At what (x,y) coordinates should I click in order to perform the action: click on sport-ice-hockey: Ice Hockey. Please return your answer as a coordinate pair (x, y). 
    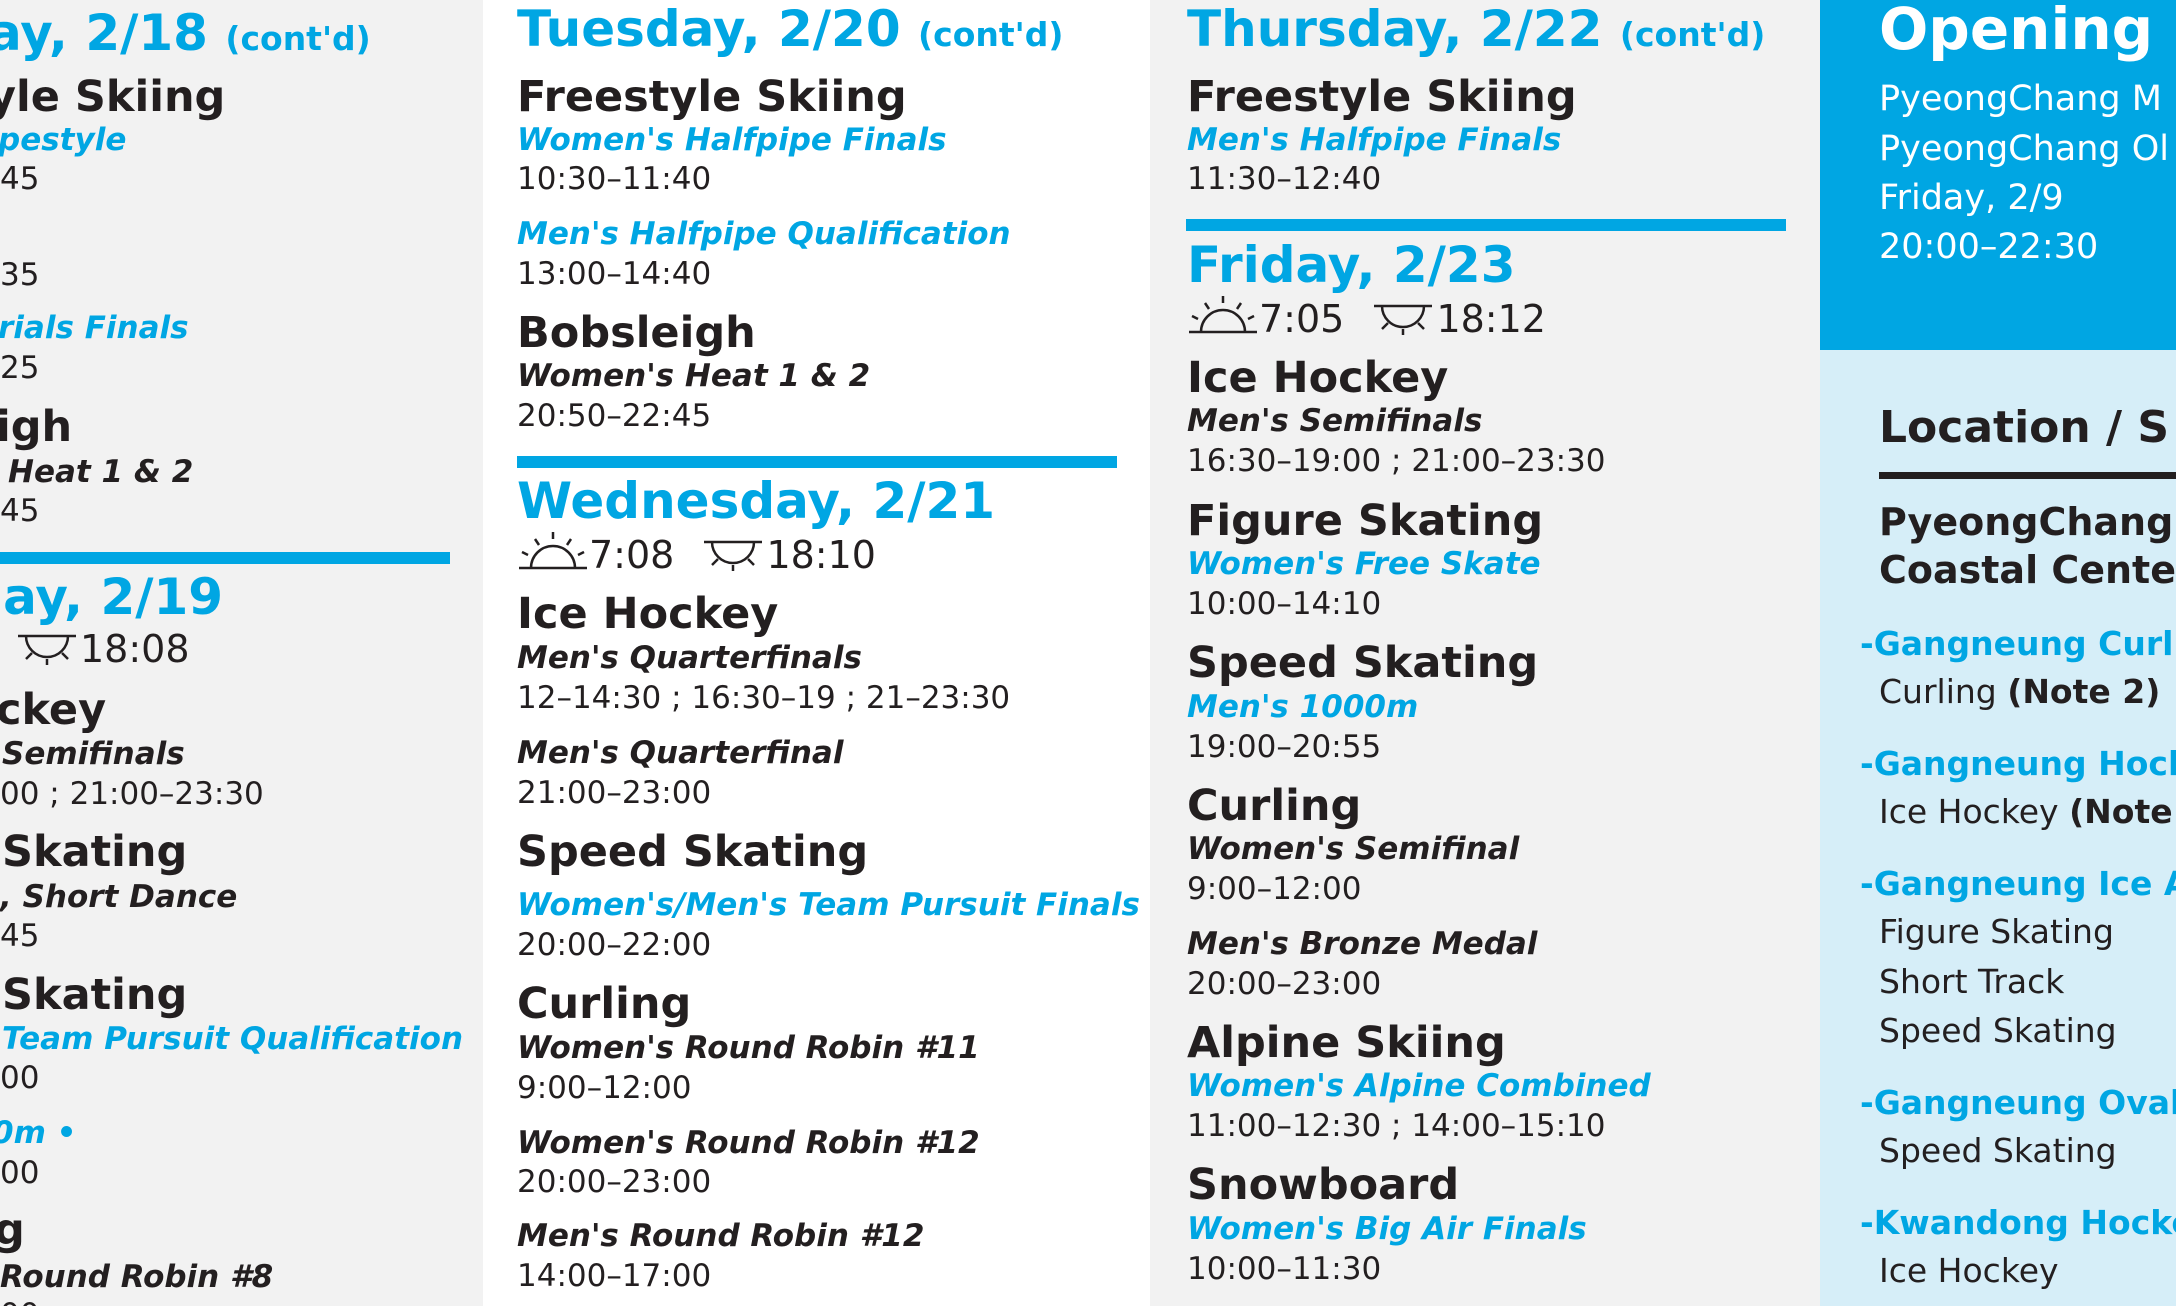
    Looking at the image, I should click on (1318, 378).